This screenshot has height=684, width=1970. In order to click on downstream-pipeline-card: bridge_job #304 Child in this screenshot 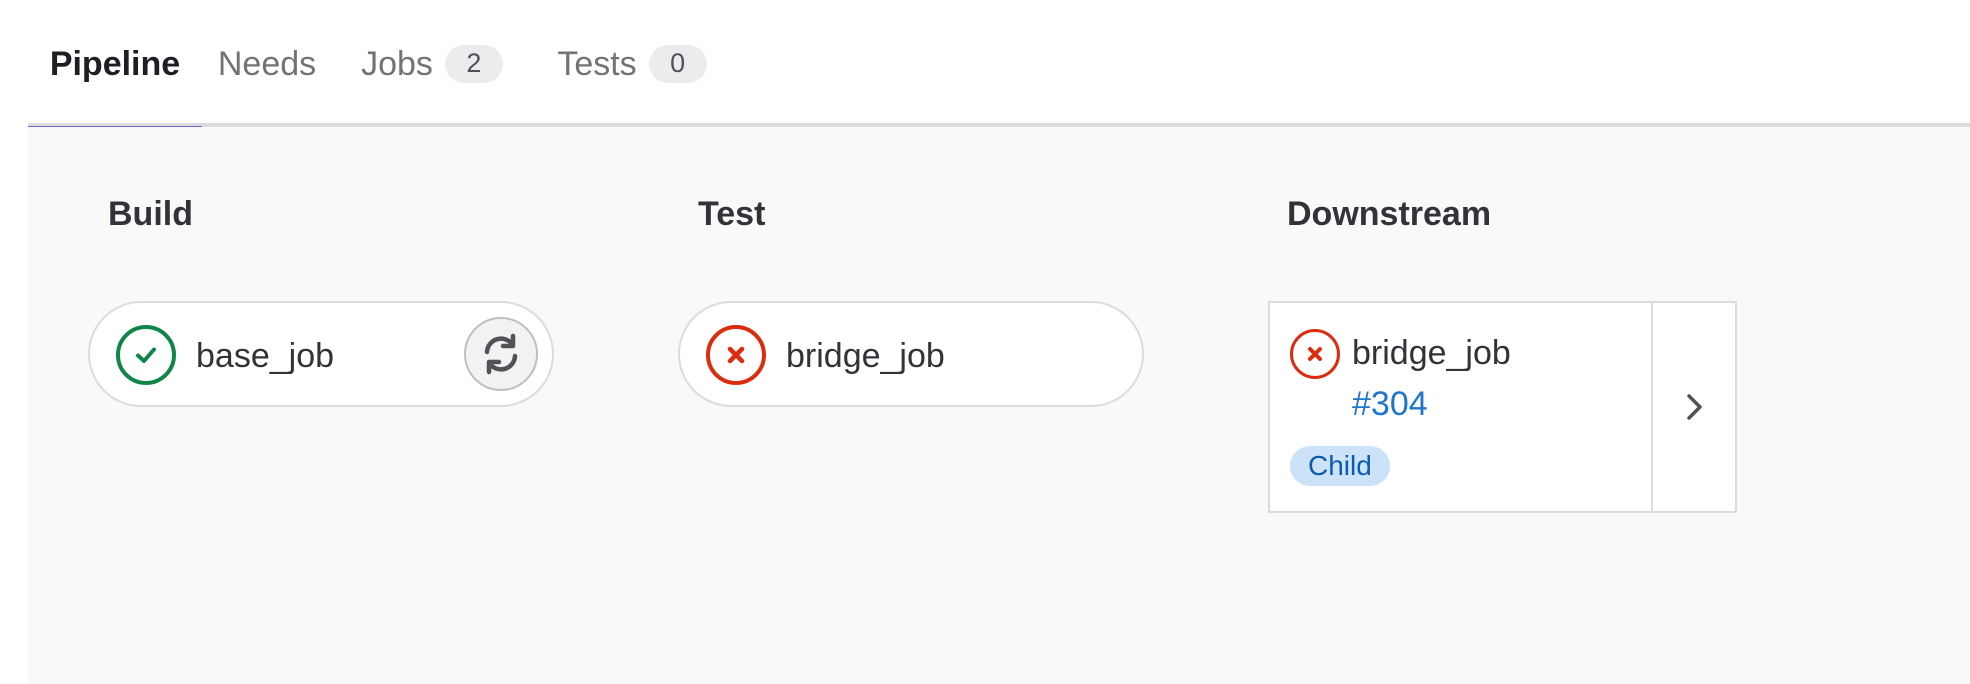, I will do `click(1502, 407)`.